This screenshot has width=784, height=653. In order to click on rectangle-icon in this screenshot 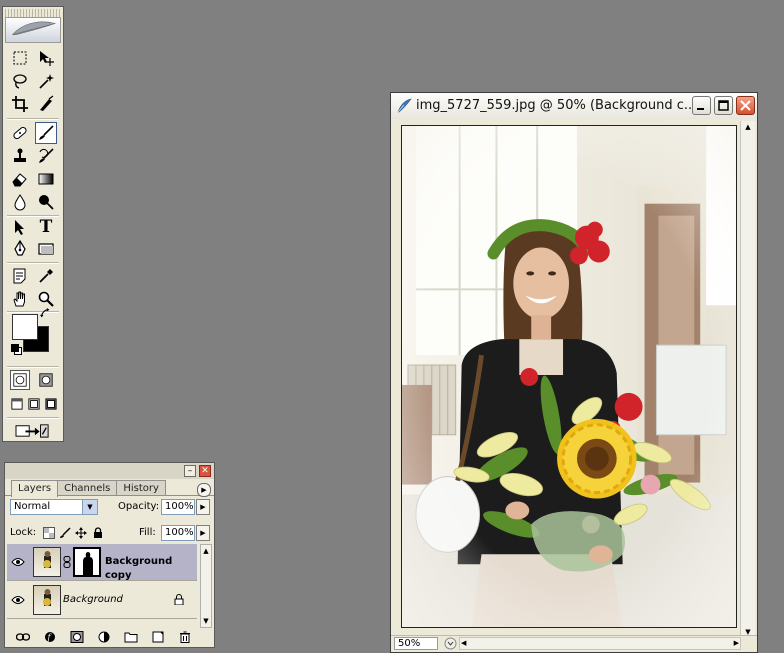, I will do `click(46, 249)`.